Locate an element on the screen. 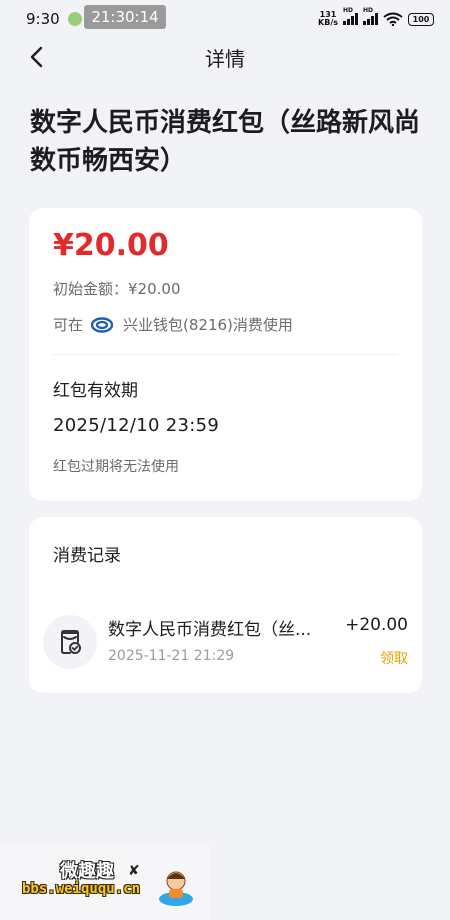 This screenshot has width=450, height=920. battery-level: 100 is located at coordinates (421, 19).